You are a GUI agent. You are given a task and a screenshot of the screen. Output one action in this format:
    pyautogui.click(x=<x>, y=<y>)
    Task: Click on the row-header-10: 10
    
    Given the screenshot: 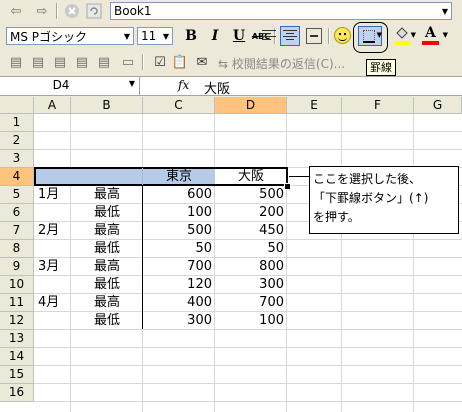 What is the action you would take?
    pyautogui.click(x=17, y=285)
    